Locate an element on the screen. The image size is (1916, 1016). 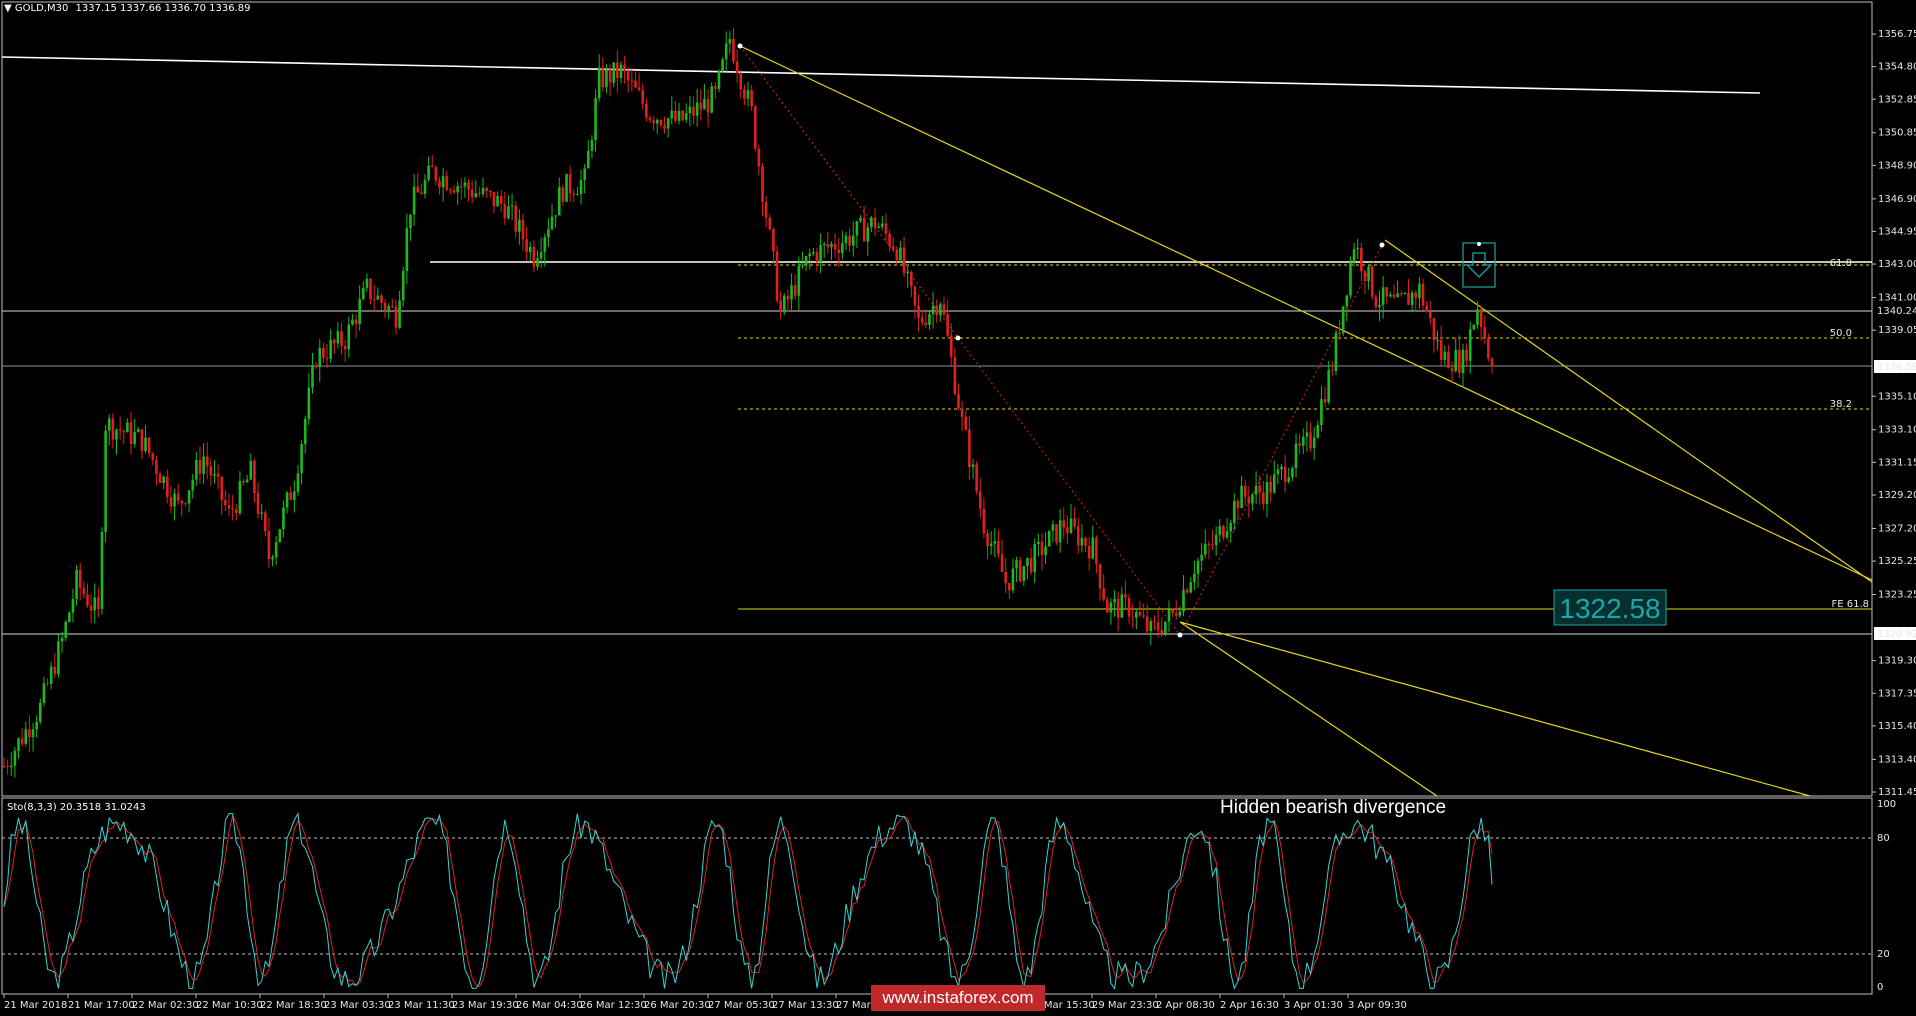
fib-382-label: 38.2 is located at coordinates (1841, 404).